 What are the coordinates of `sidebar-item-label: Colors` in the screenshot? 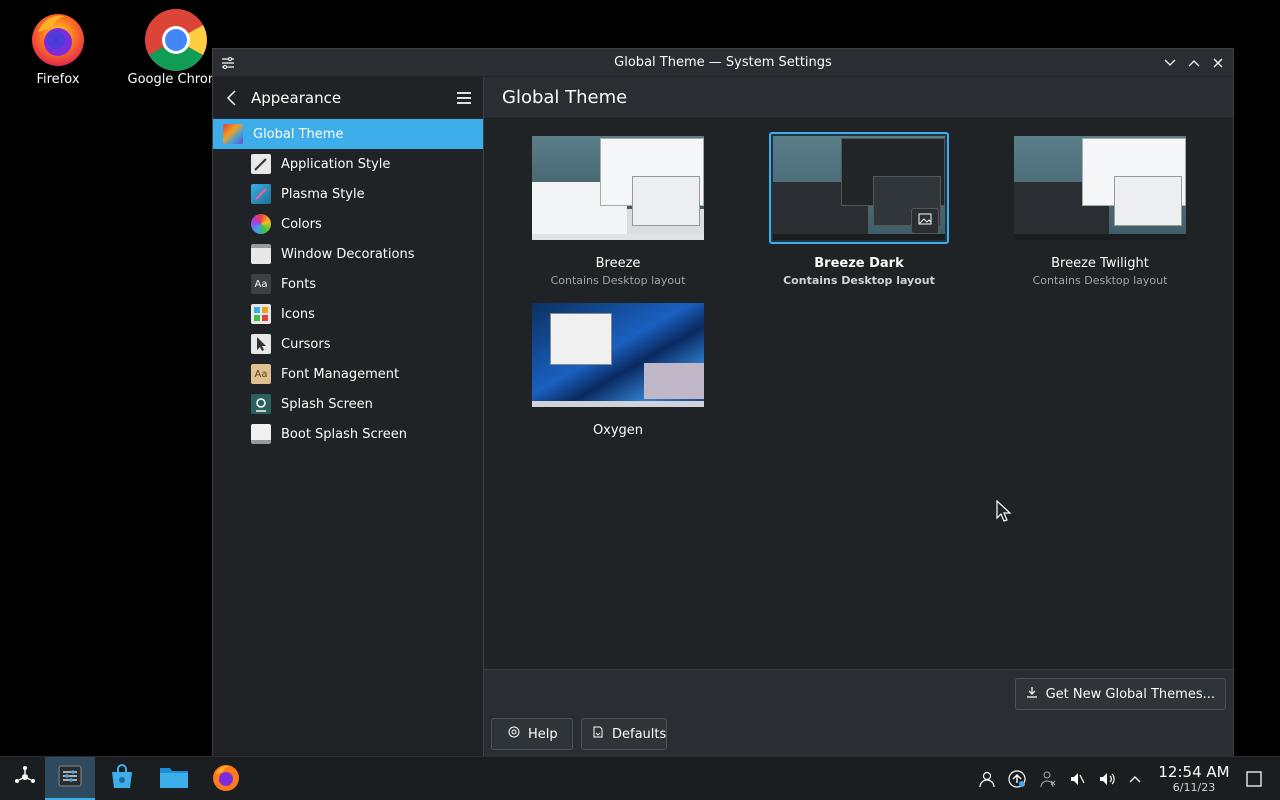 It's located at (301, 224).